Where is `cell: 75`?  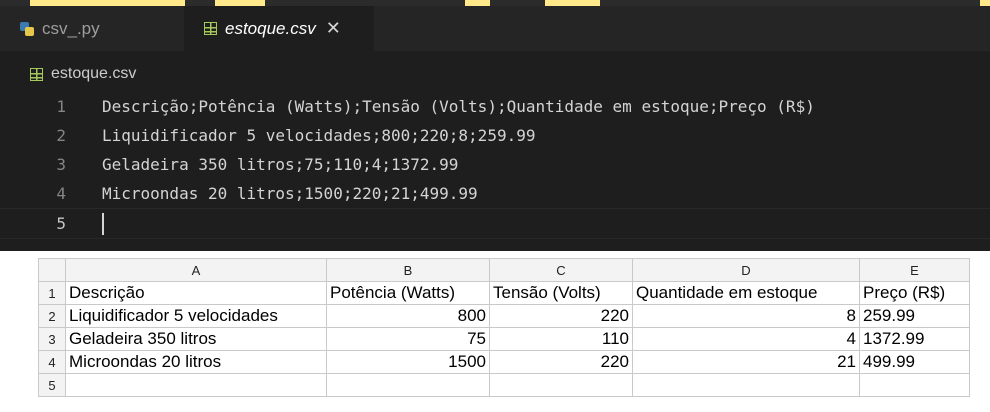 cell: 75 is located at coordinates (408, 339).